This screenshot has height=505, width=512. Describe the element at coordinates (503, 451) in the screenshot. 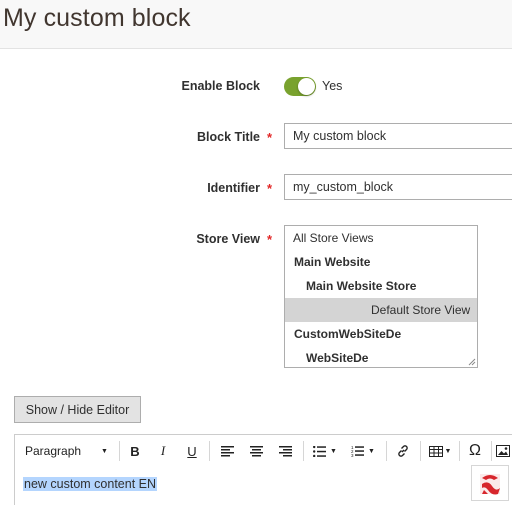

I see `insert-image-icon` at that location.